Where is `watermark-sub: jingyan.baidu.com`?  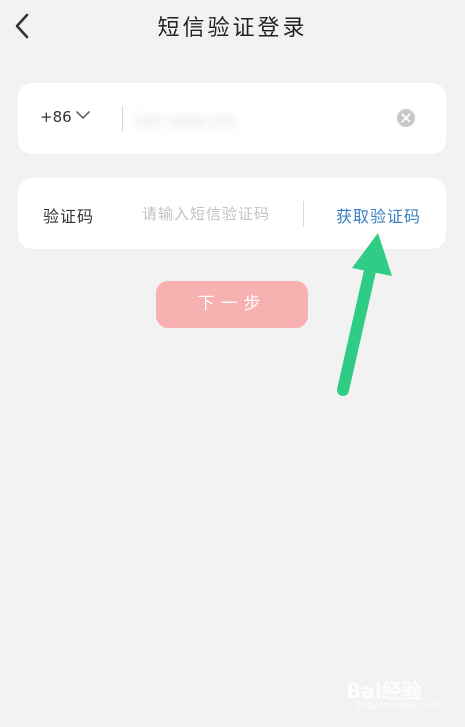 watermark-sub: jingyan.baidu.com is located at coordinates (398, 706).